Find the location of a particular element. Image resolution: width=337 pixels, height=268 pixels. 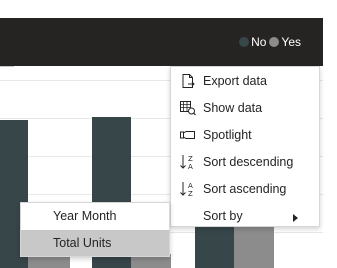

spotlight-icon is located at coordinates (188, 135).